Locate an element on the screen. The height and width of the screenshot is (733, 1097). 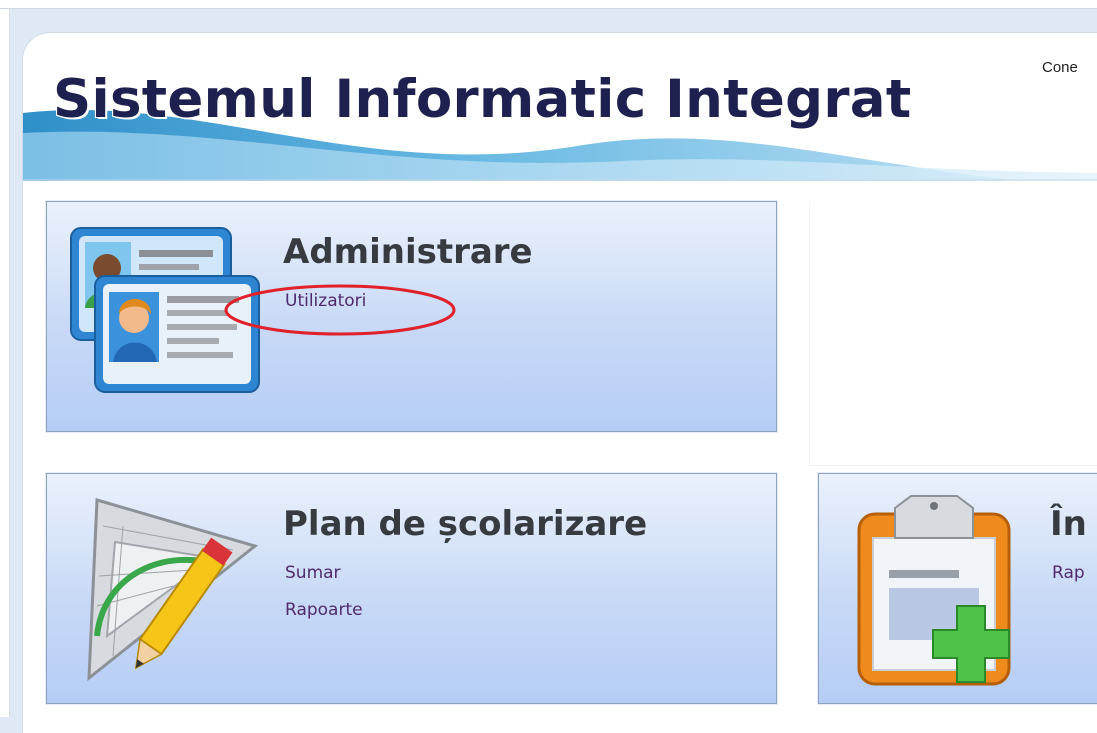
browser-left-edge is located at coordinates (5, 363).